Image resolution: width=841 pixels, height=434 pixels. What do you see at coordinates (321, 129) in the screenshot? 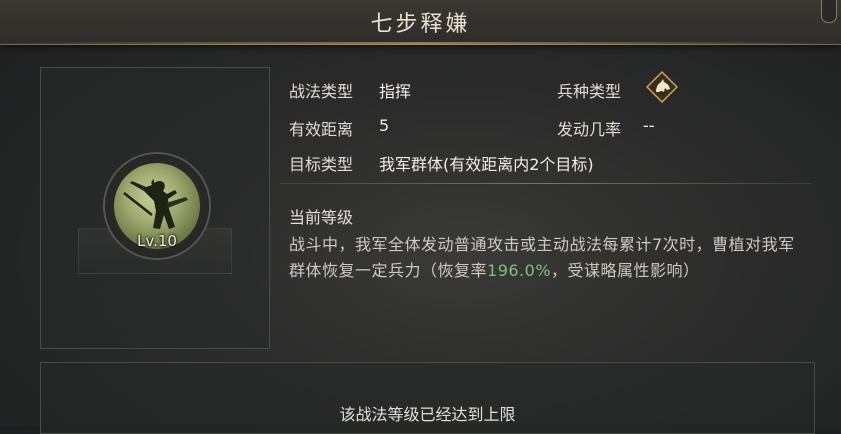
I see `range-label: 有效距离` at bounding box center [321, 129].